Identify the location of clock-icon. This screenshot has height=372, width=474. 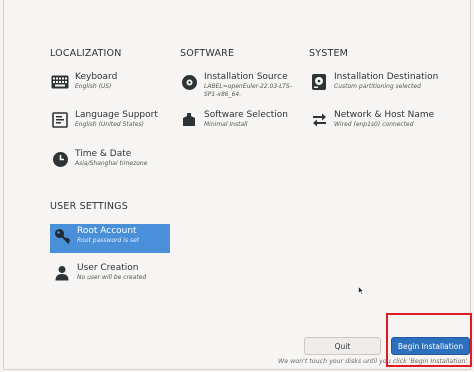
(60, 159).